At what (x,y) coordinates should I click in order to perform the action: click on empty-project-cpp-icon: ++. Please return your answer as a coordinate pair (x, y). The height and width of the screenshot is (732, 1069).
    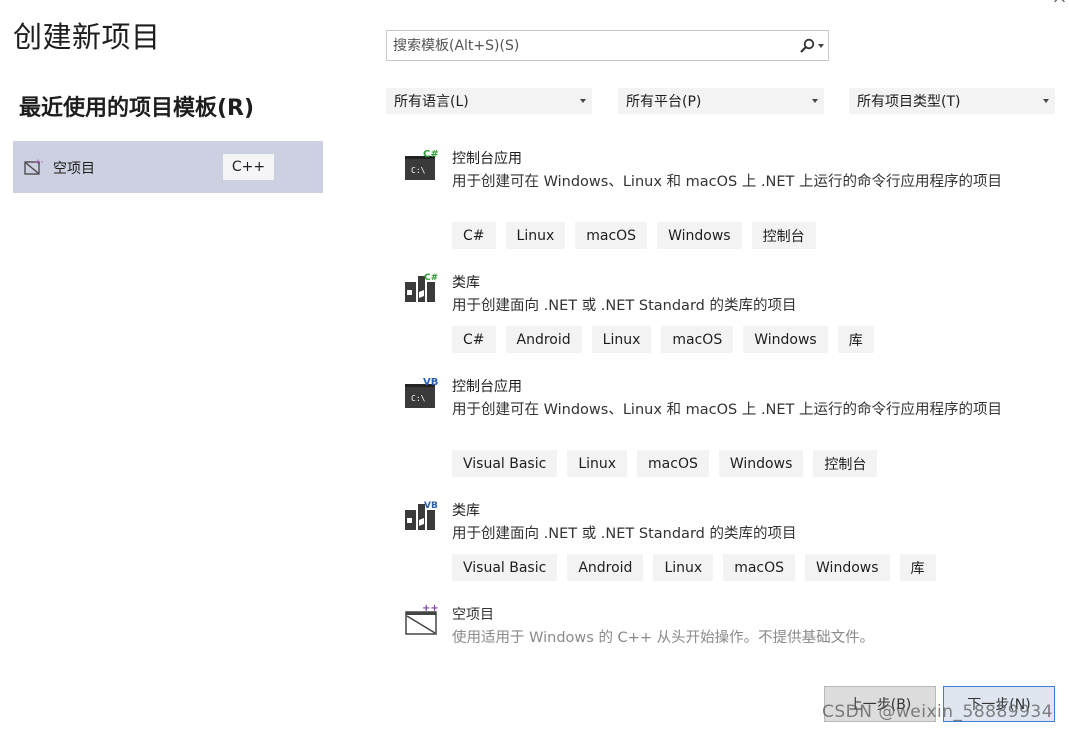
    Looking at the image, I should click on (422, 619).